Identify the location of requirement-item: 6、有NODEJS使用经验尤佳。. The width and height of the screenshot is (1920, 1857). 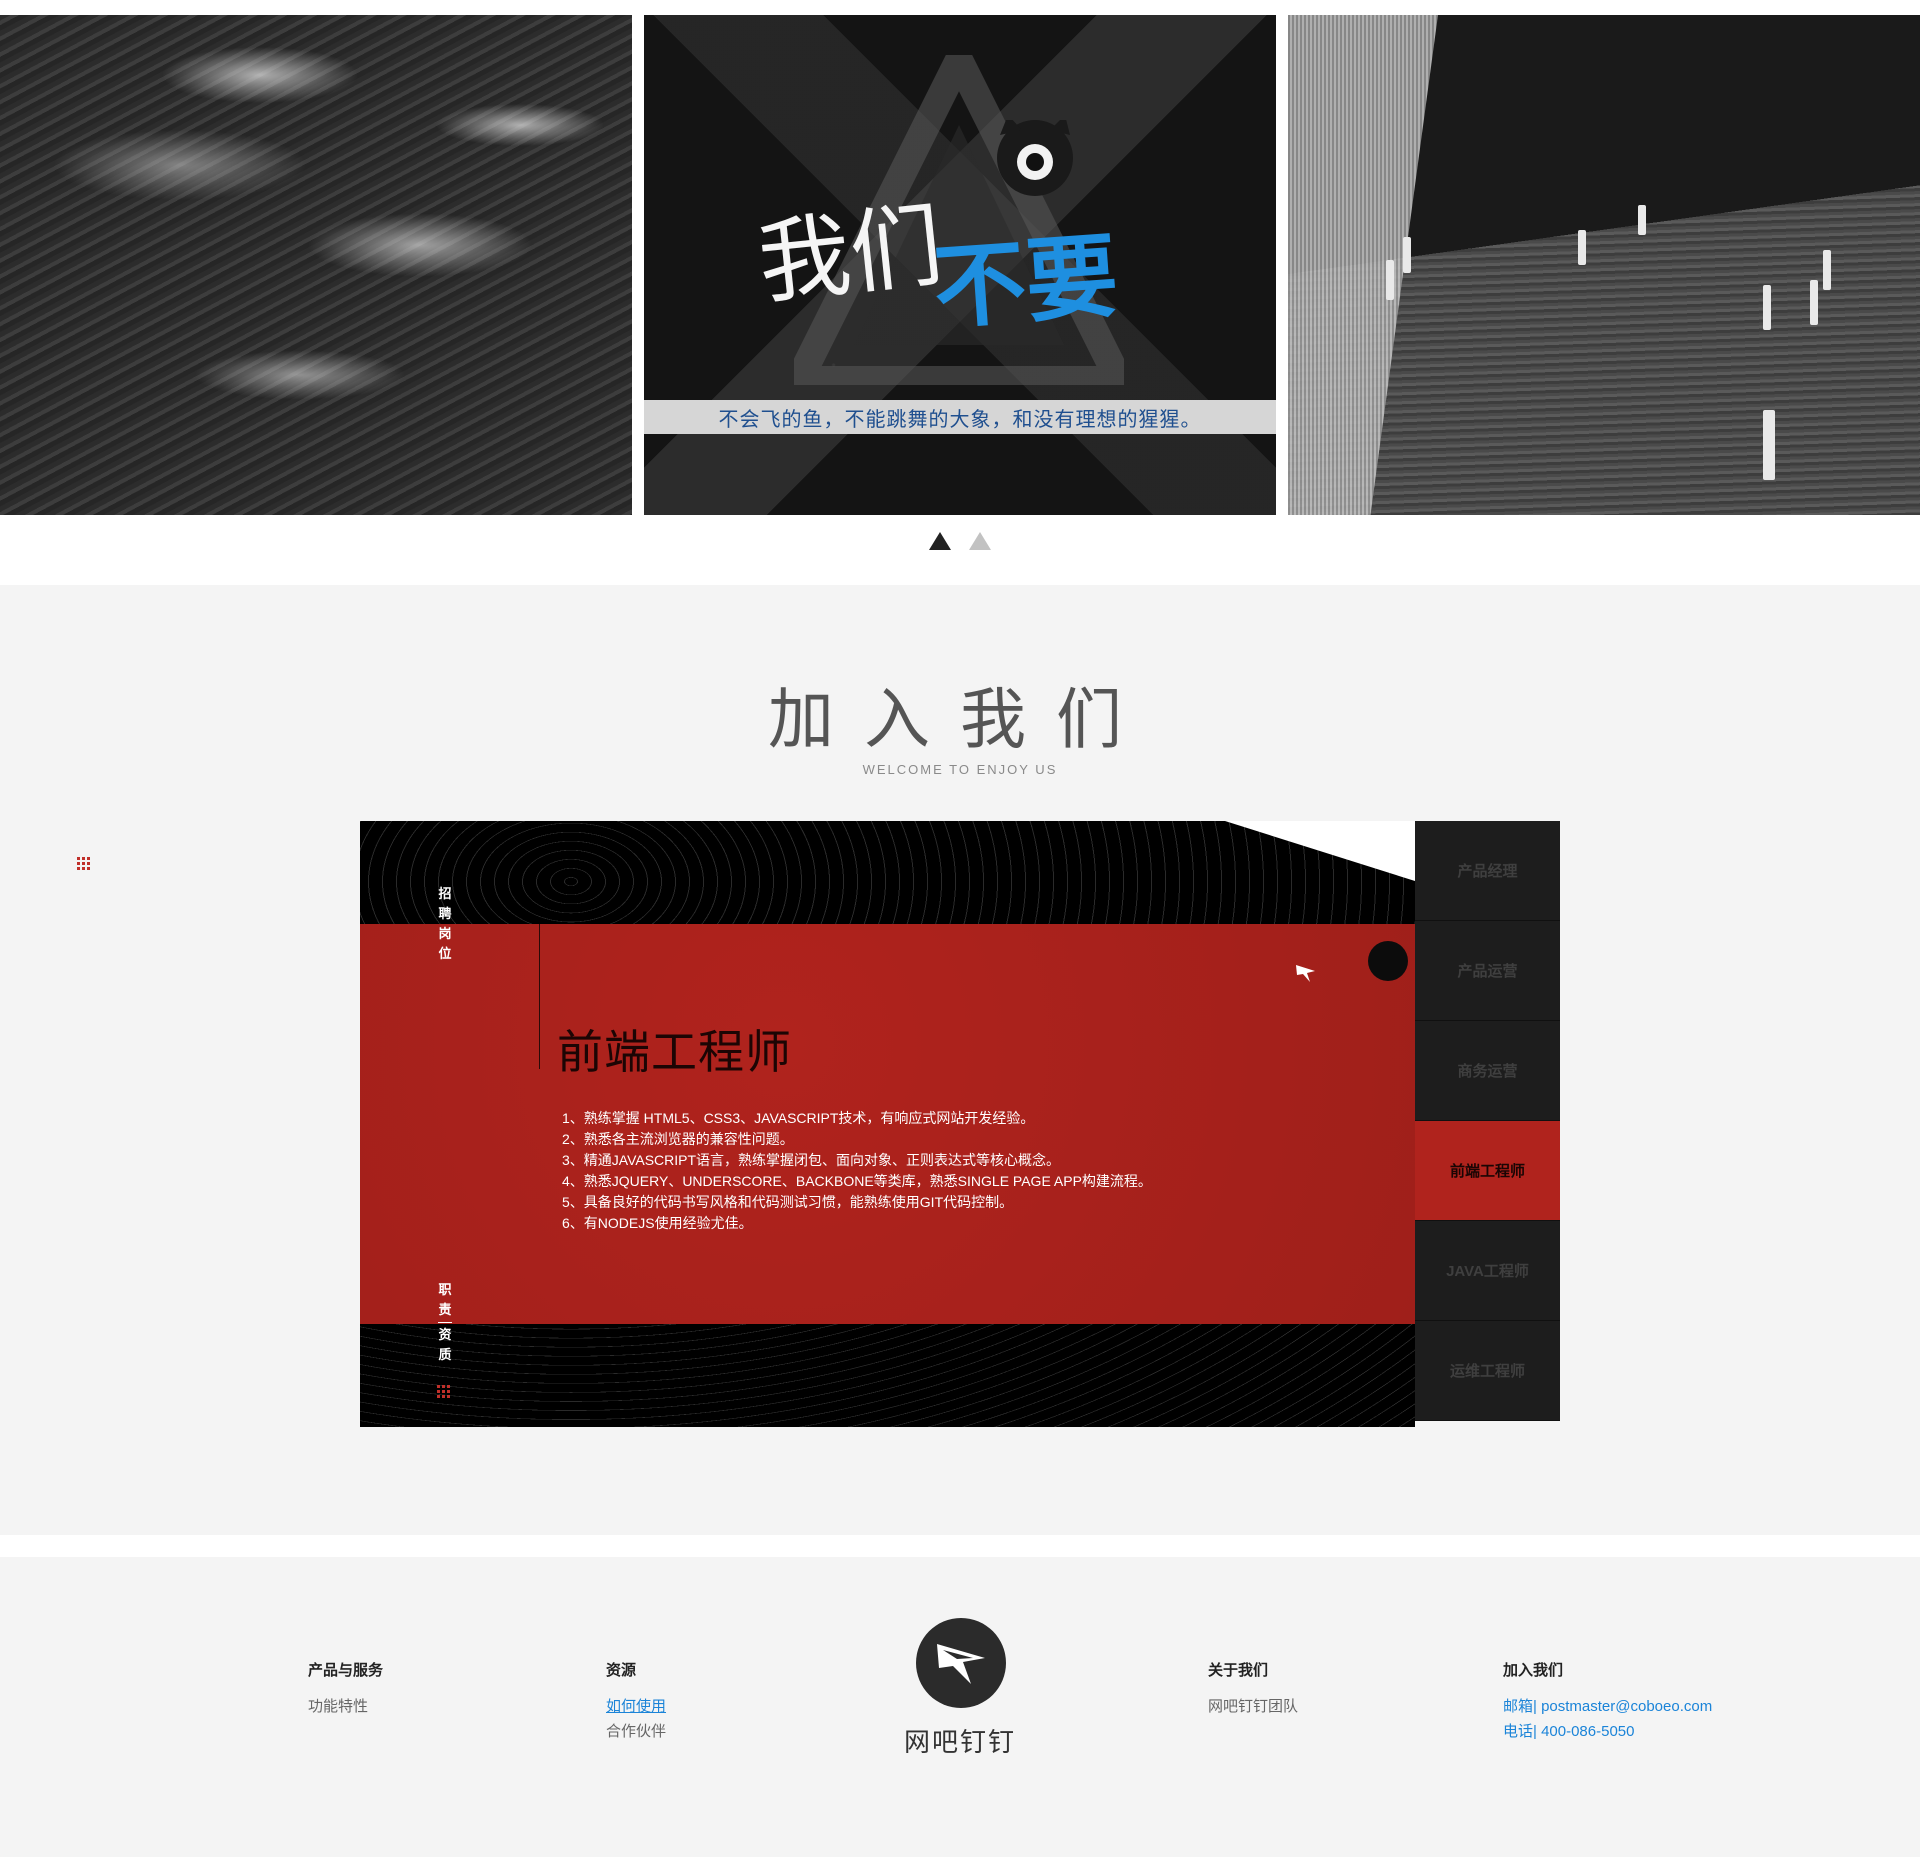
(657, 1223).